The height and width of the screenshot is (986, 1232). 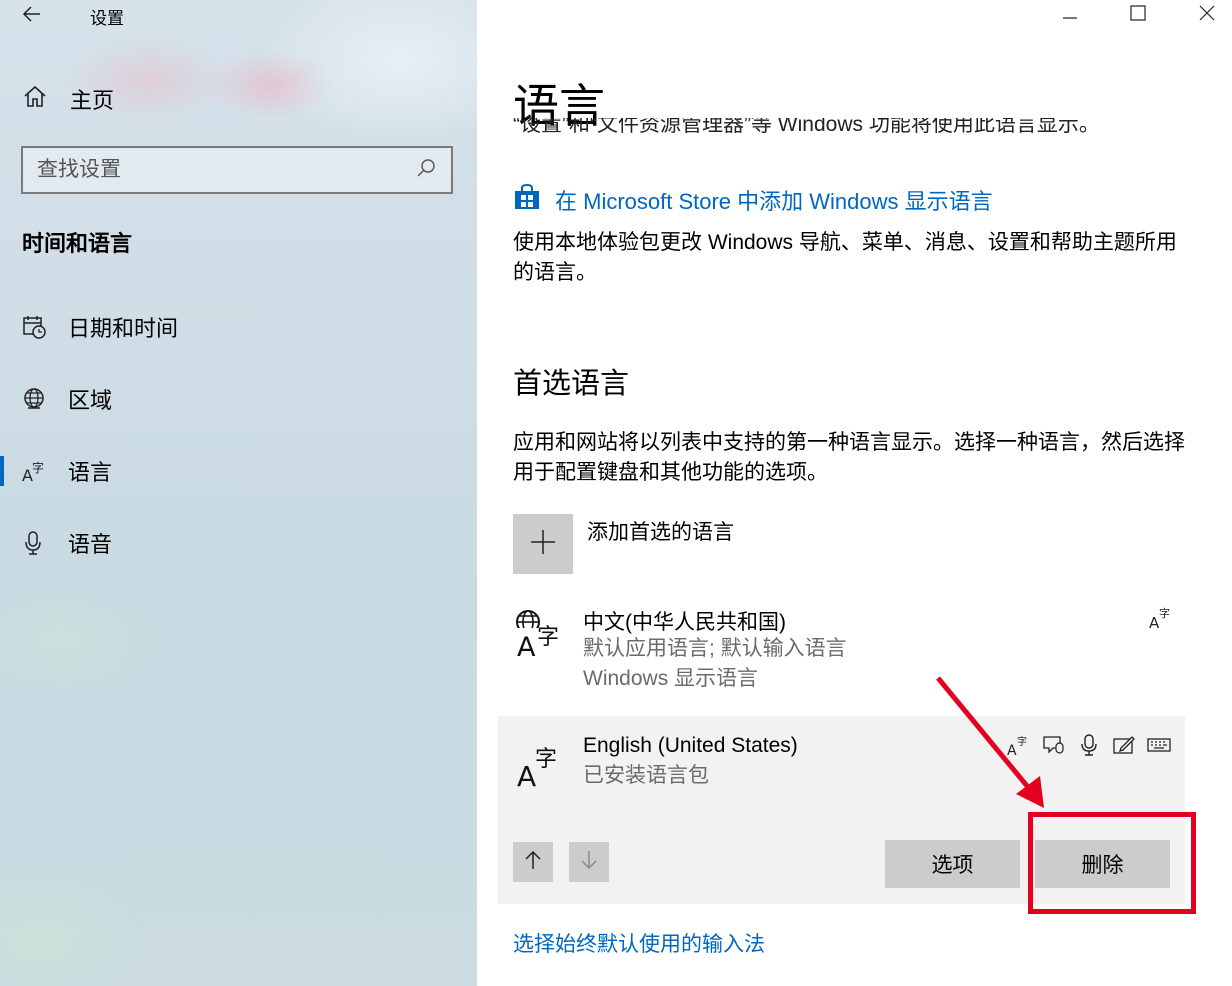 What do you see at coordinates (68, 99) in the screenshot?
I see `home-nav-item: 主页` at bounding box center [68, 99].